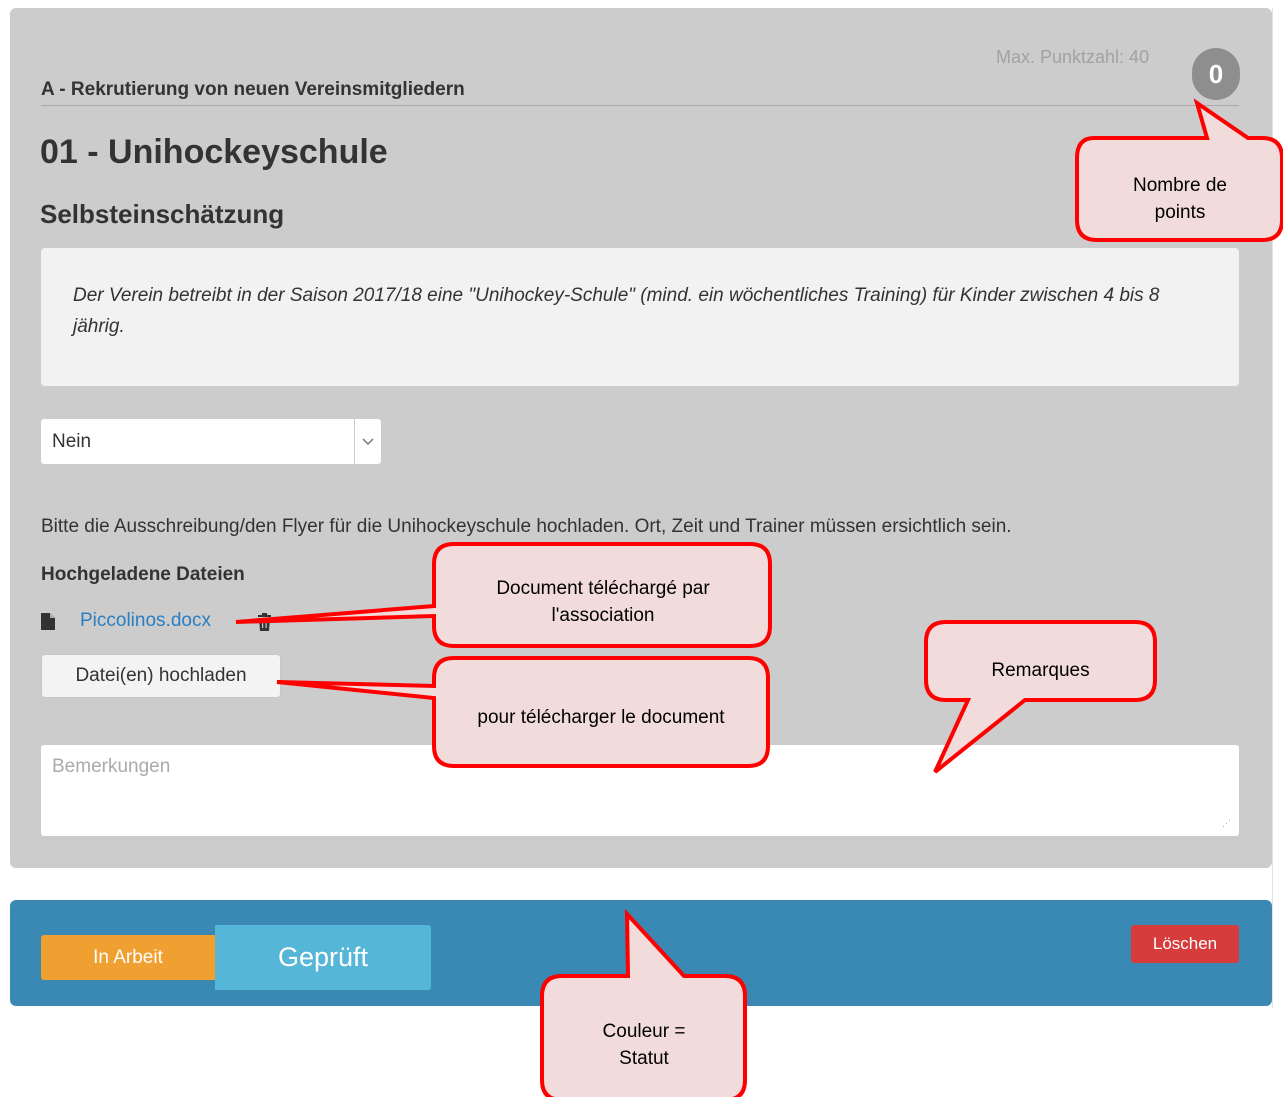 Image resolution: width=1283 pixels, height=1097 pixels. Describe the element at coordinates (603, 588) in the screenshot. I see `callout-document-line1: Document téléchargé par` at that location.